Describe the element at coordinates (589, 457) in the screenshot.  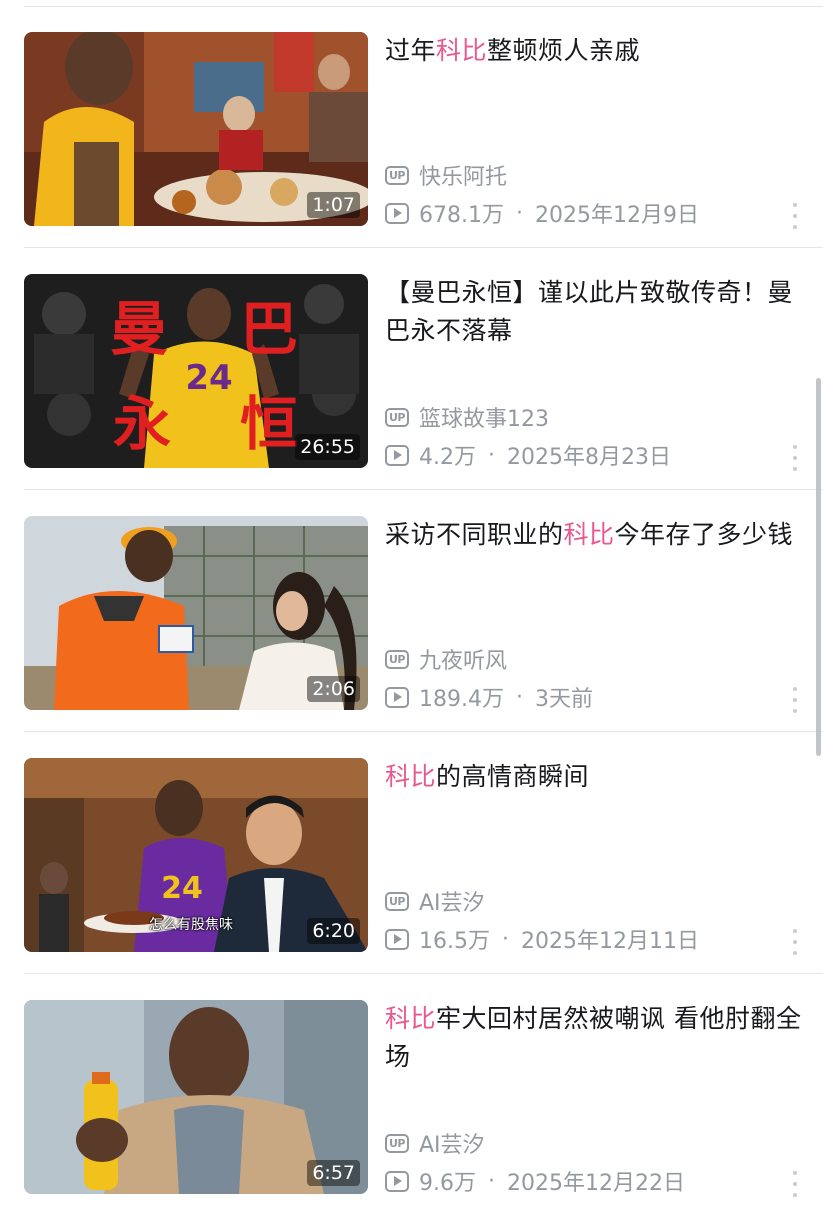
I see `publish-date: 2025年8月23日` at that location.